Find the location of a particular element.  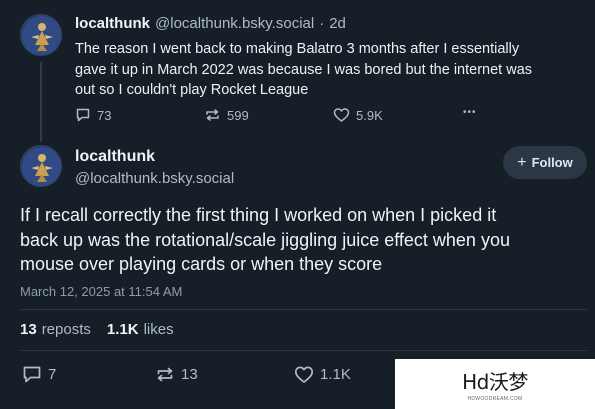

watermark: Hd沃梦 HDWOODREAM.COM is located at coordinates (495, 384).